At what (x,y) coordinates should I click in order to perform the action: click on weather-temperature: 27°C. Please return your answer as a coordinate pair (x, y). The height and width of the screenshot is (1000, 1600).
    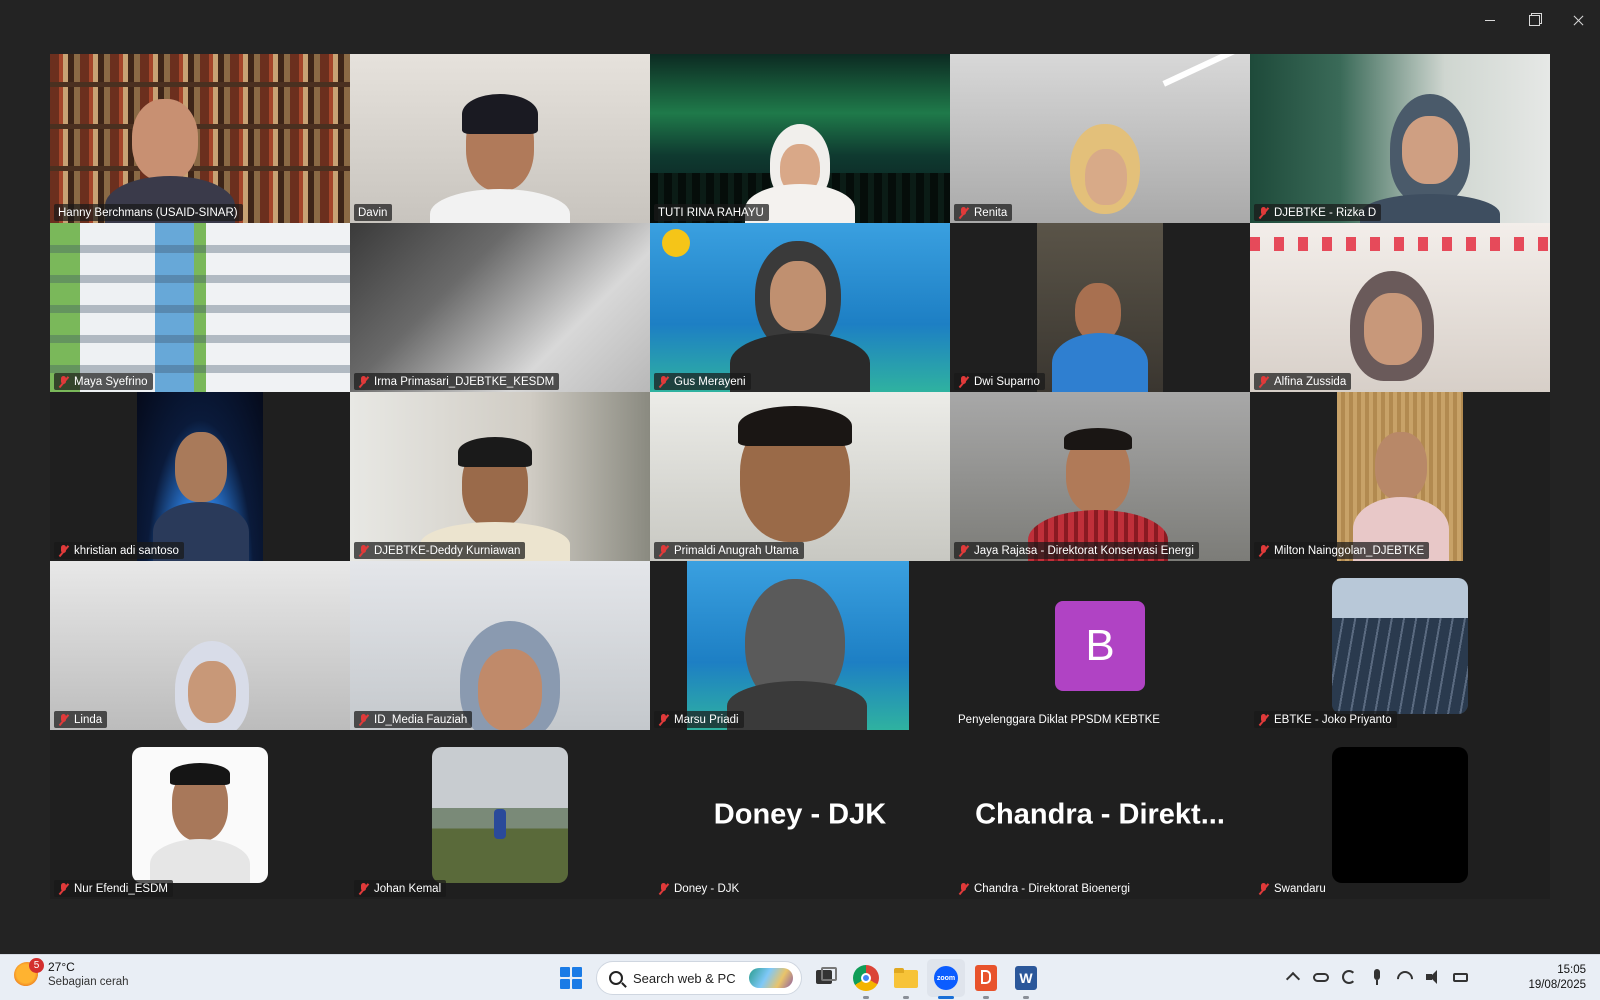
    Looking at the image, I should click on (61, 967).